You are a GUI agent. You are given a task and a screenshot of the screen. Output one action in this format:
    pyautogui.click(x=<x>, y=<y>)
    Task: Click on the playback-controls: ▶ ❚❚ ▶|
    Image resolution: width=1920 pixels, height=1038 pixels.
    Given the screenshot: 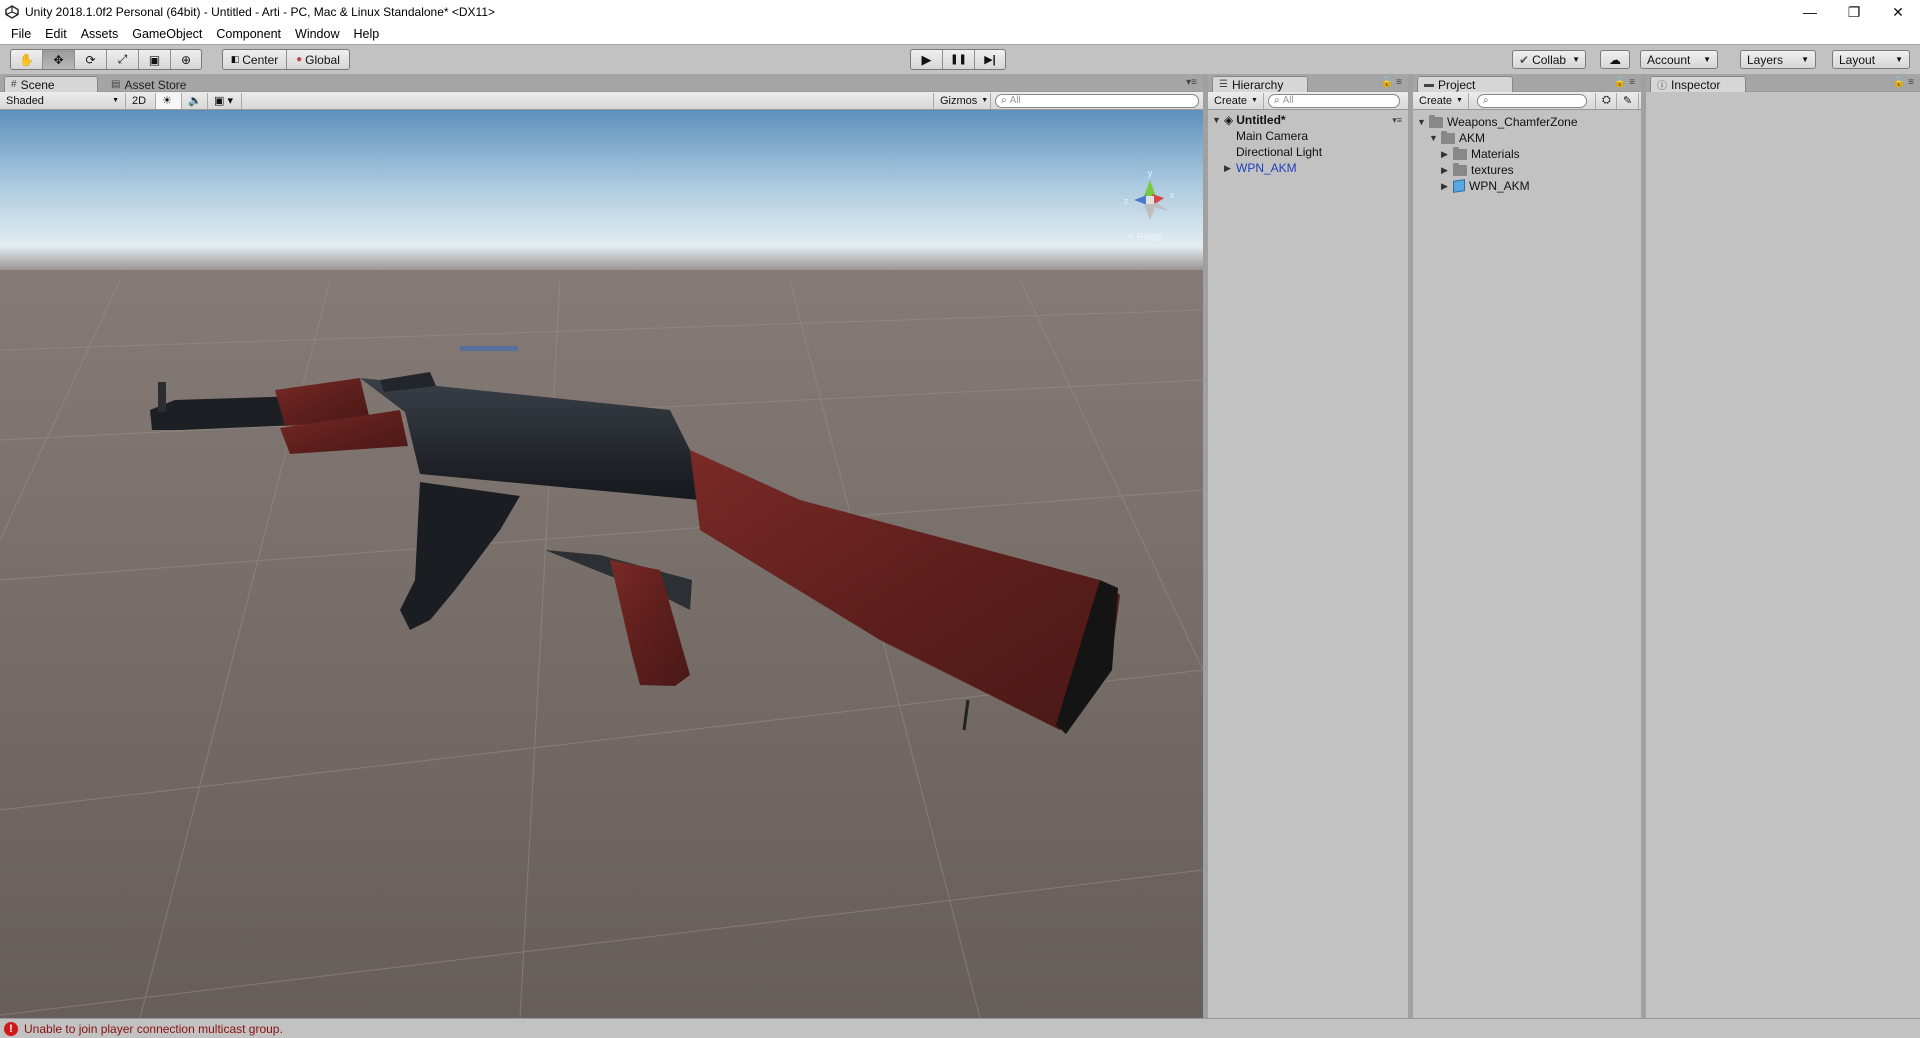 What is the action you would take?
    pyautogui.click(x=958, y=59)
    